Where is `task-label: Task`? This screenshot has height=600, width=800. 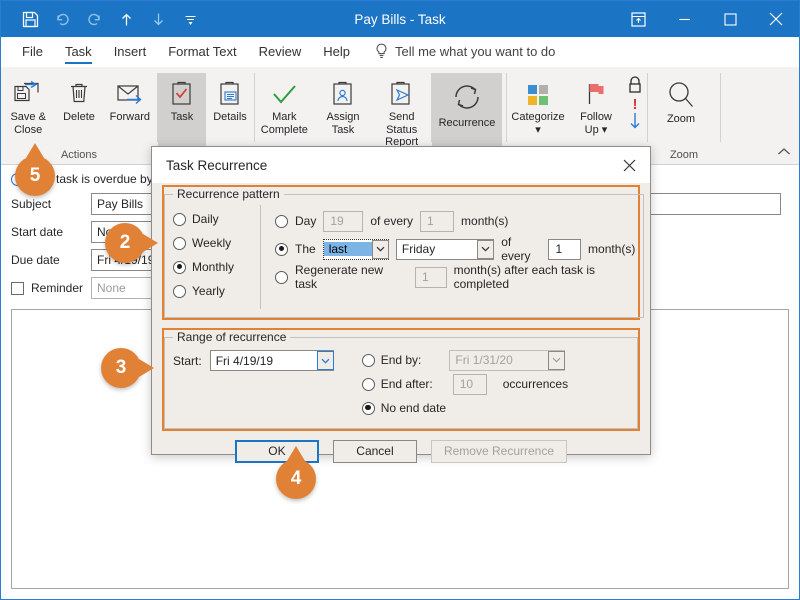
task-label: Task is located at coordinates (182, 117).